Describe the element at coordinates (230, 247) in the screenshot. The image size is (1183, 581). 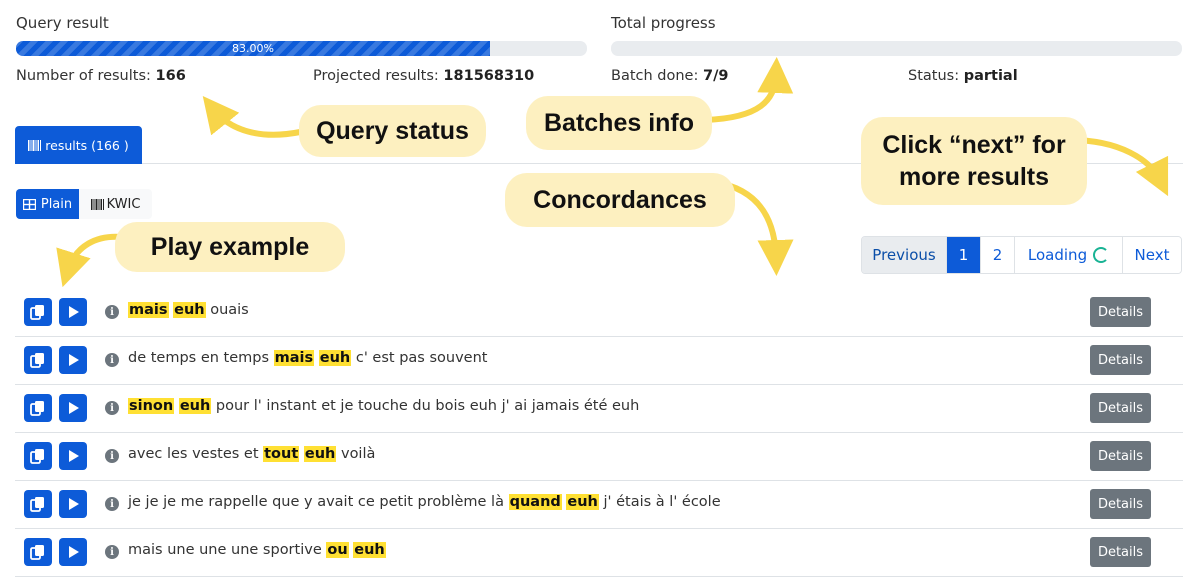
I see `callout-play-example: Play example` at that location.